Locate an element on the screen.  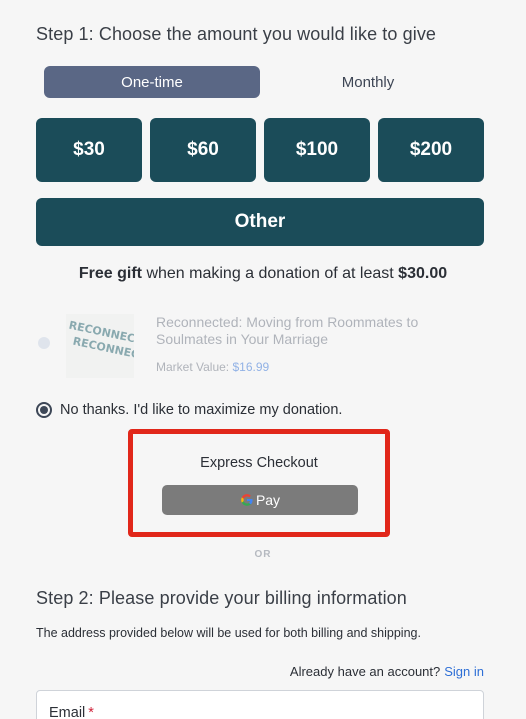
account-prompt: Already have an account? Sign in is located at coordinates (387, 671).